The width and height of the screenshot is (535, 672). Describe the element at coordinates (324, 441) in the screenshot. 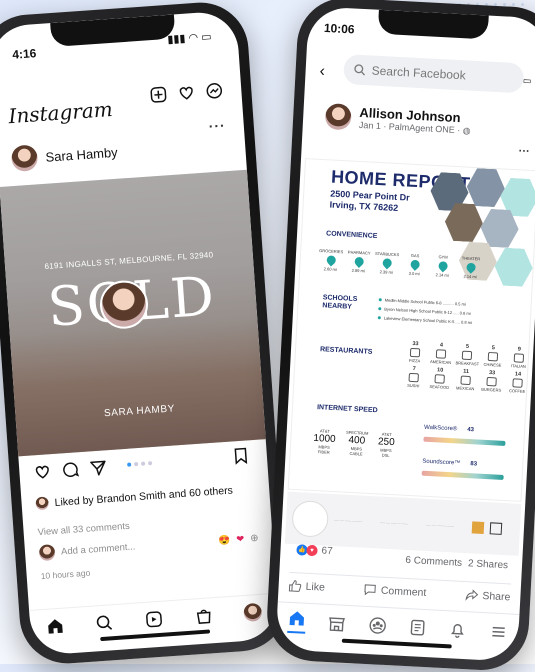

I see `provider: AT&T 1000 MBPS FIBER` at that location.